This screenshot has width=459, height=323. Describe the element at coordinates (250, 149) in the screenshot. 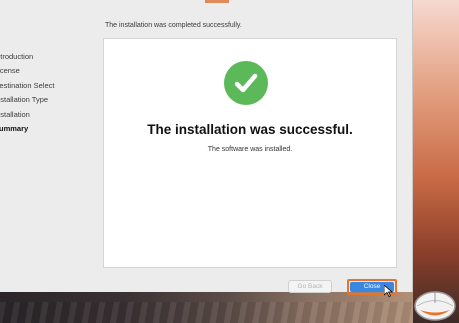

I see `success-subtitle: The software was installed.` at that location.